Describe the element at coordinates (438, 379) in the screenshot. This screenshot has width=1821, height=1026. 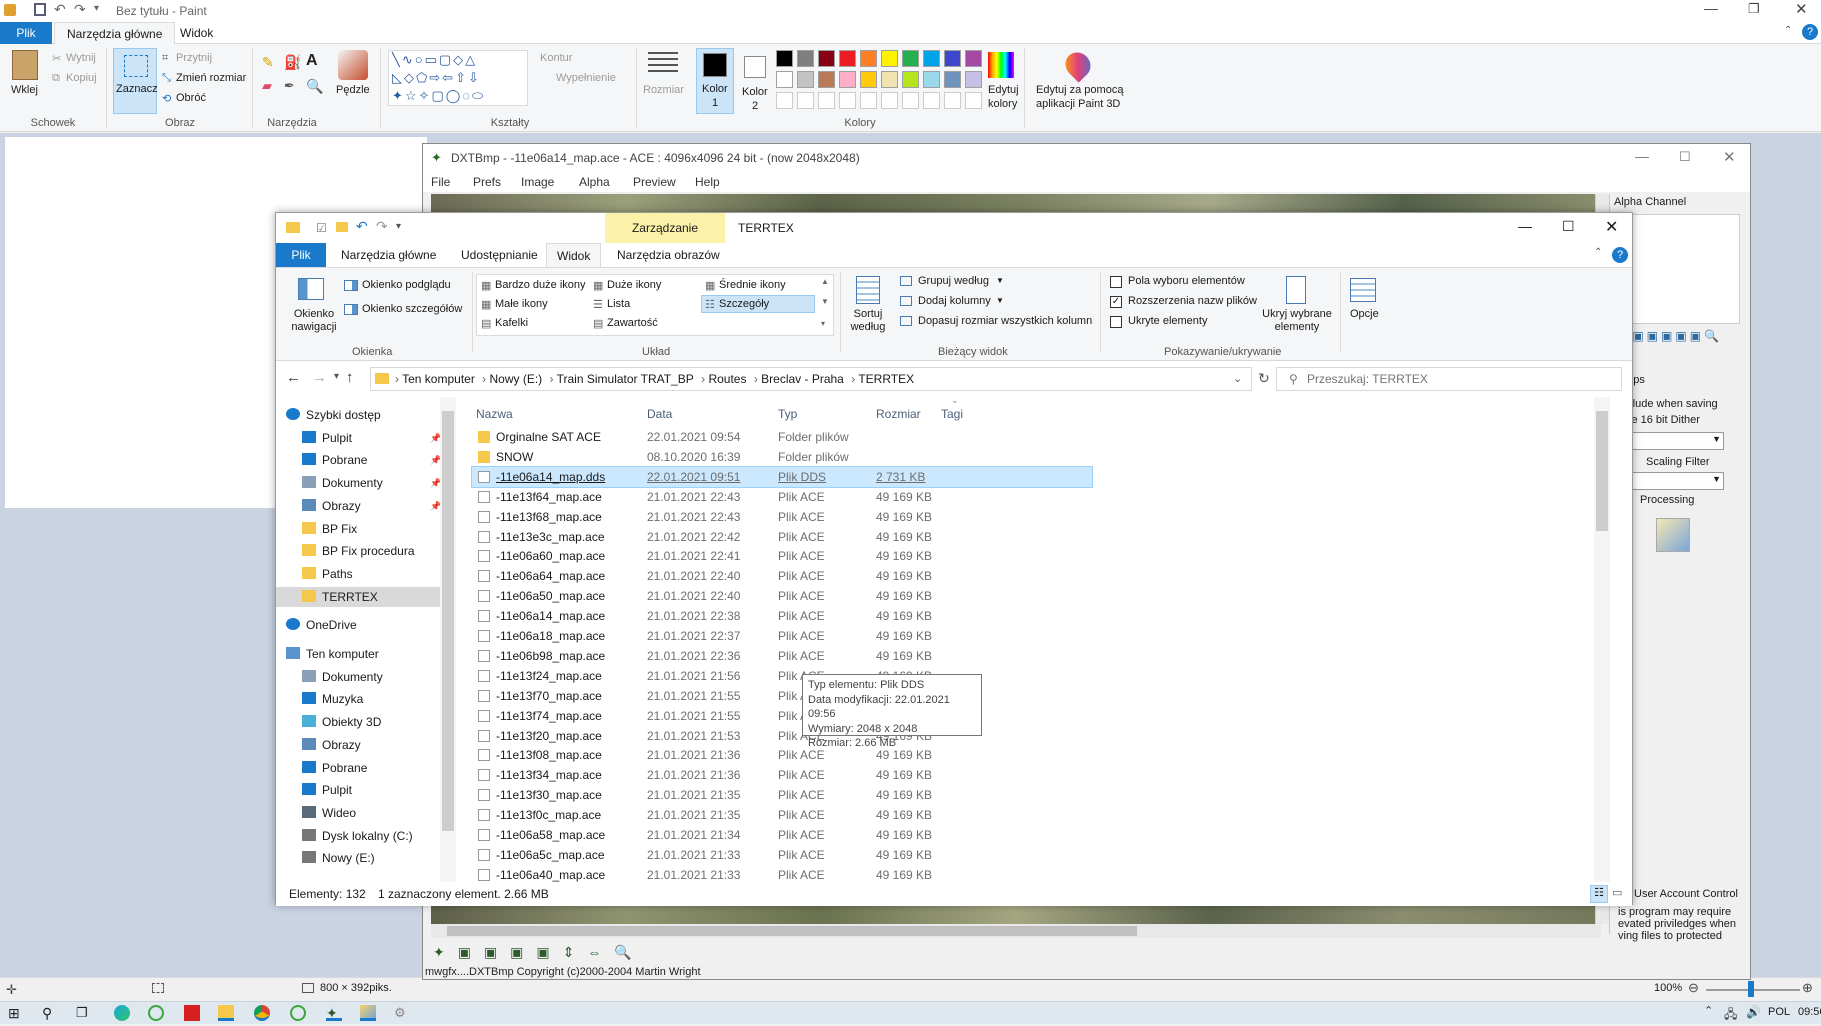
I see `breadcrumb-item: Ten komputer` at that location.